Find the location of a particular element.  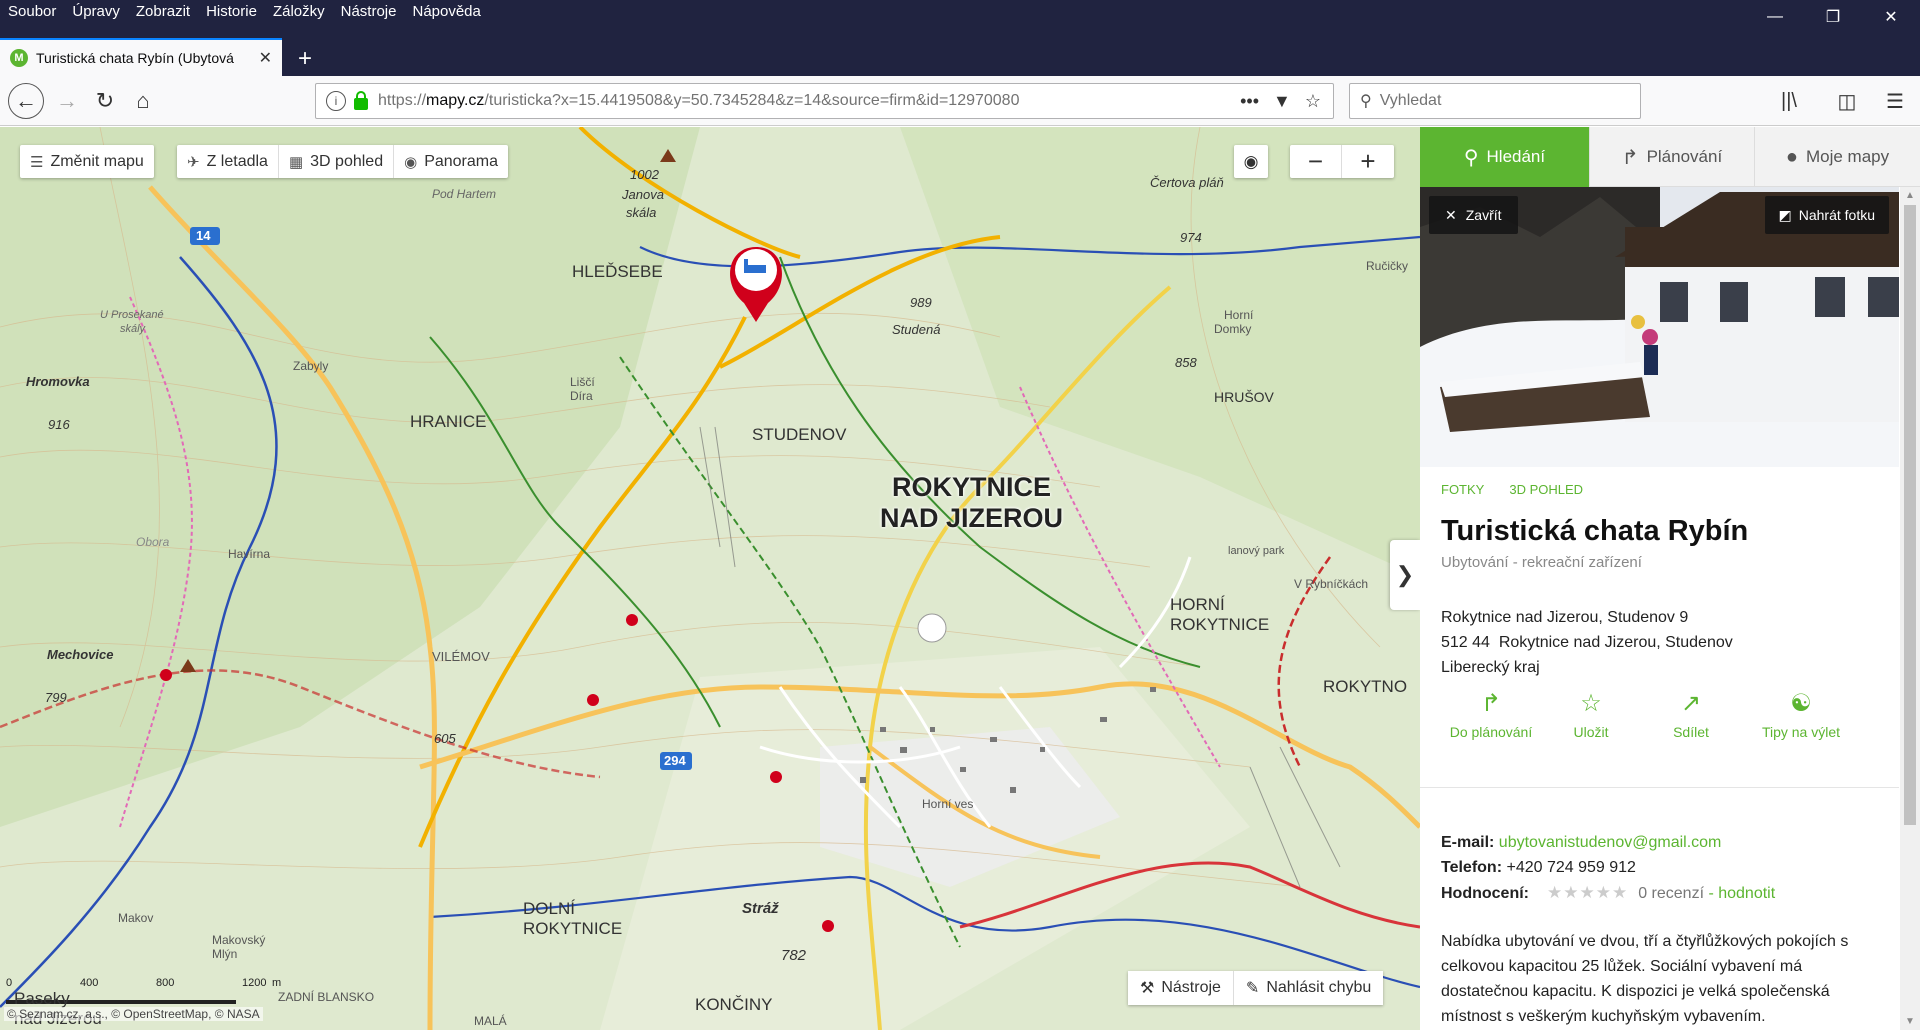

aerial-button: ✈ Z letadla is located at coordinates (228, 161).